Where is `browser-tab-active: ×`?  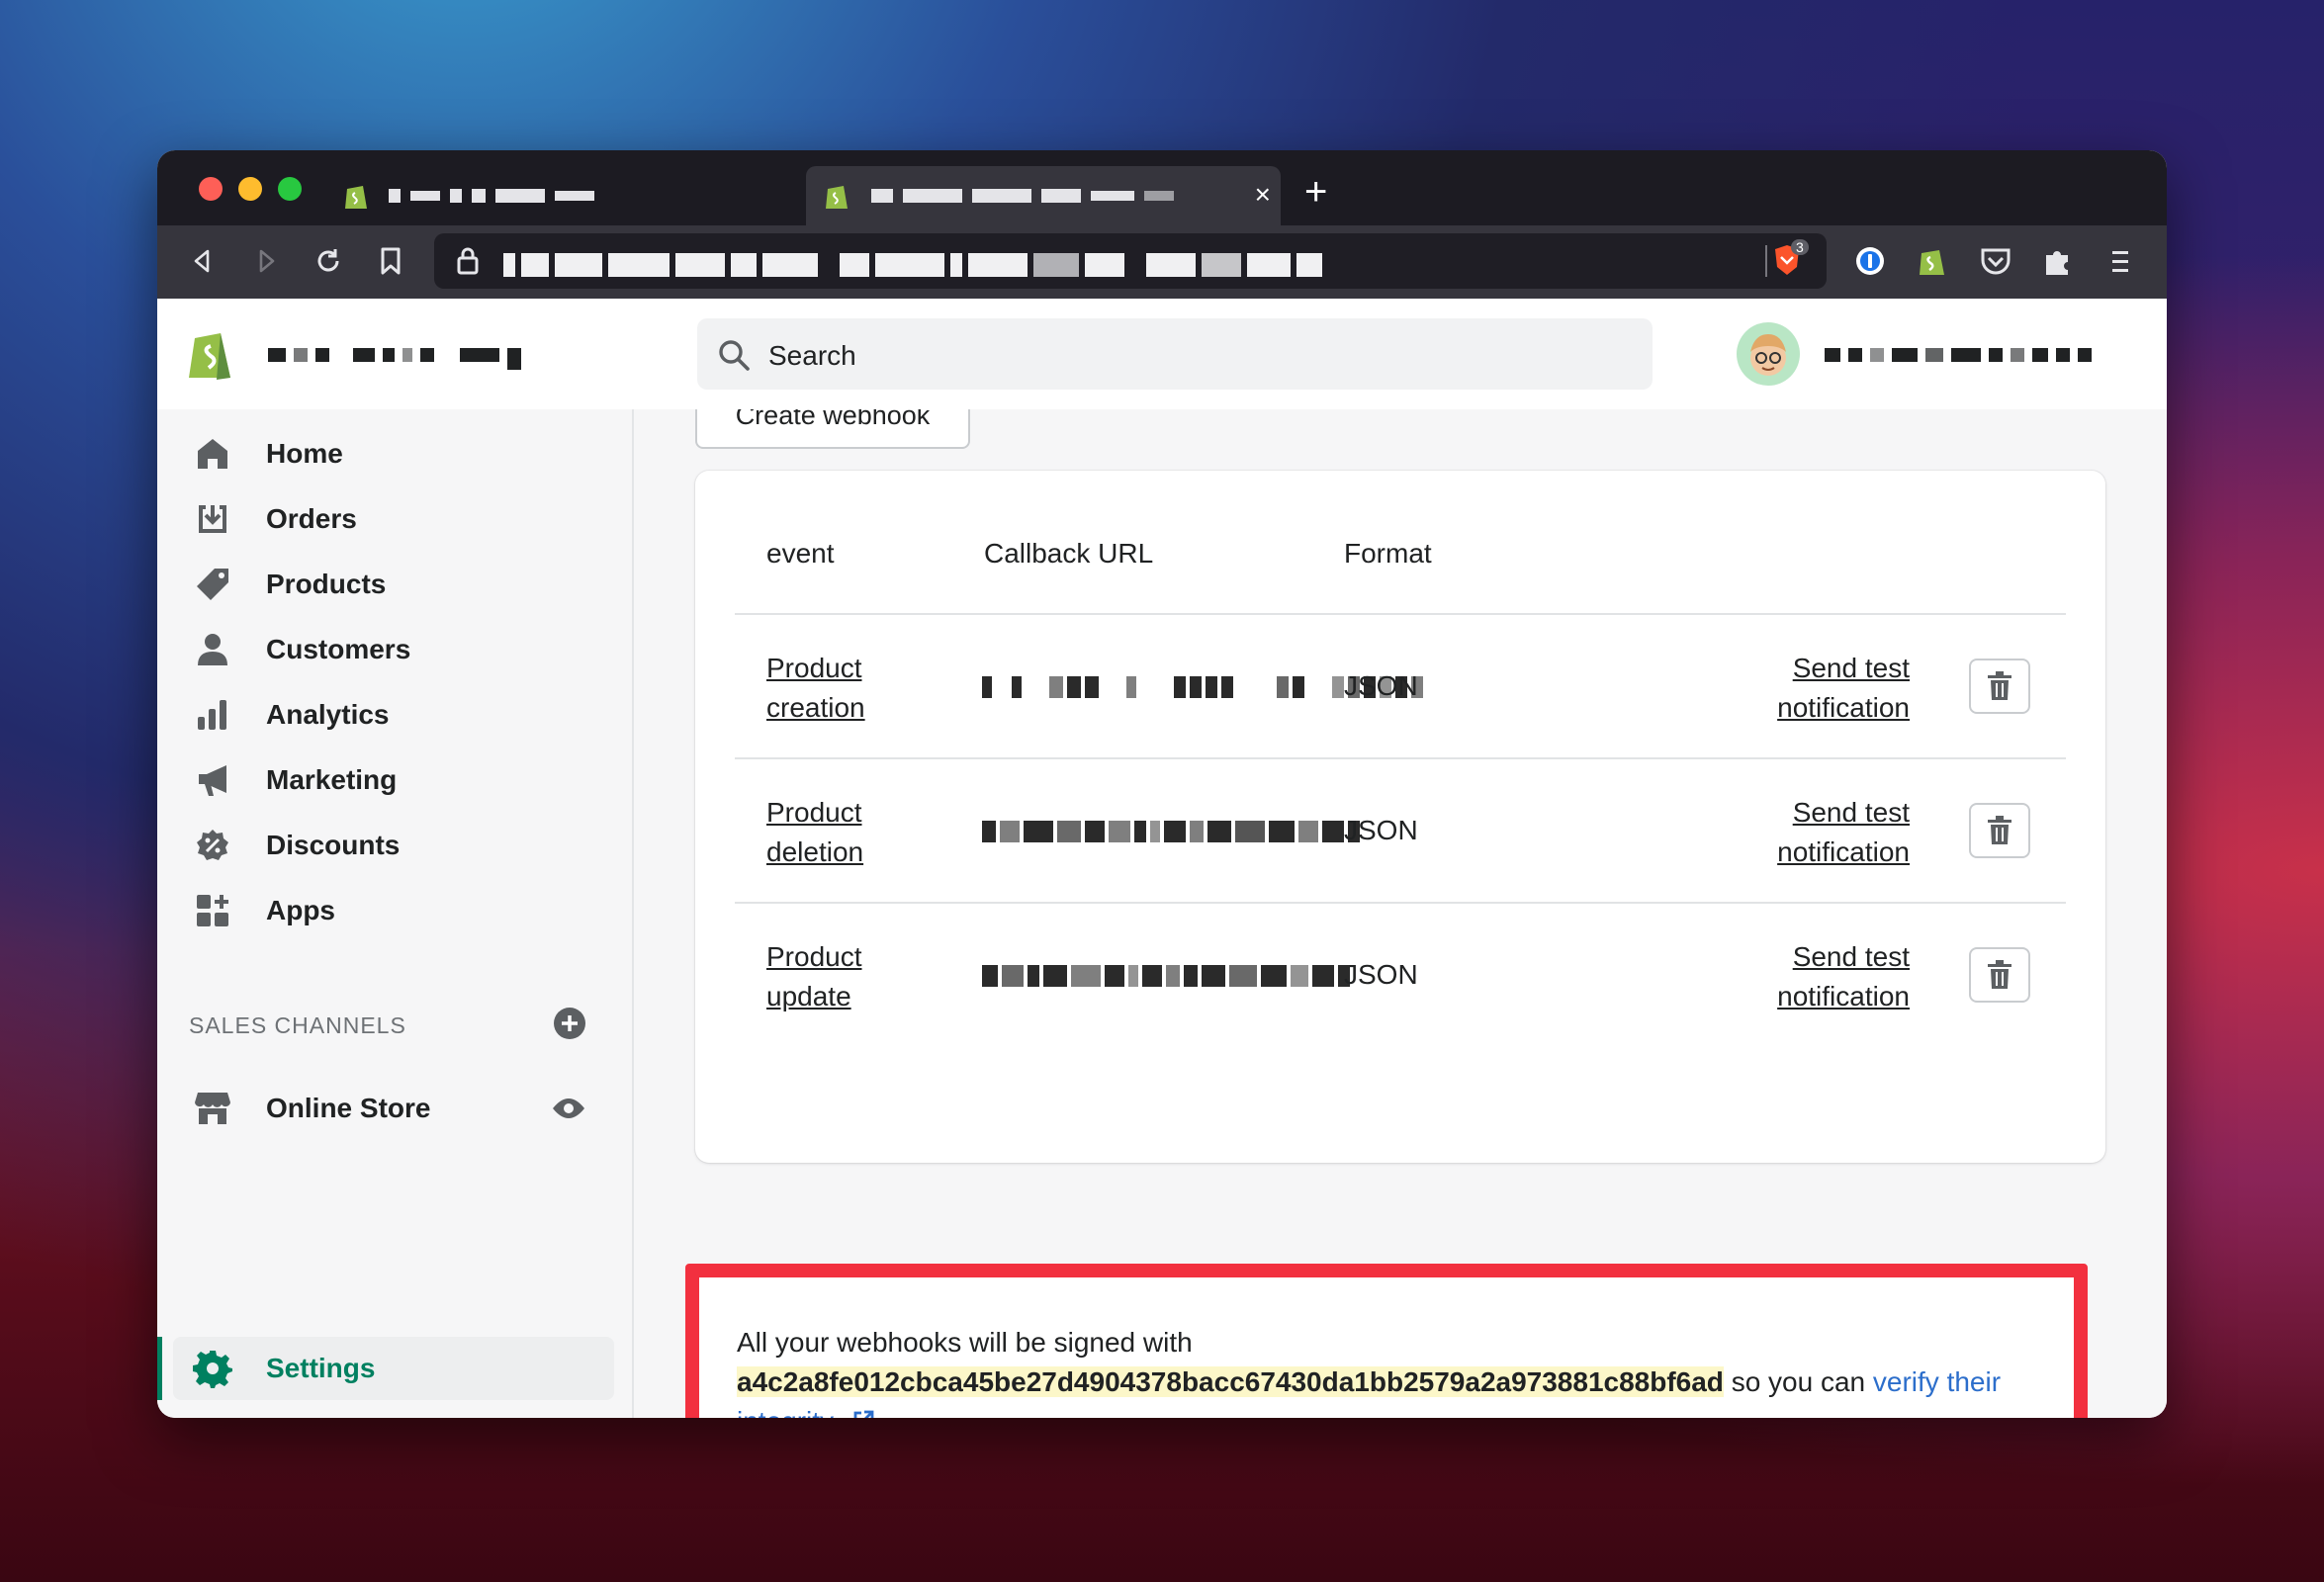
browser-tab-active: × is located at coordinates (1044, 195).